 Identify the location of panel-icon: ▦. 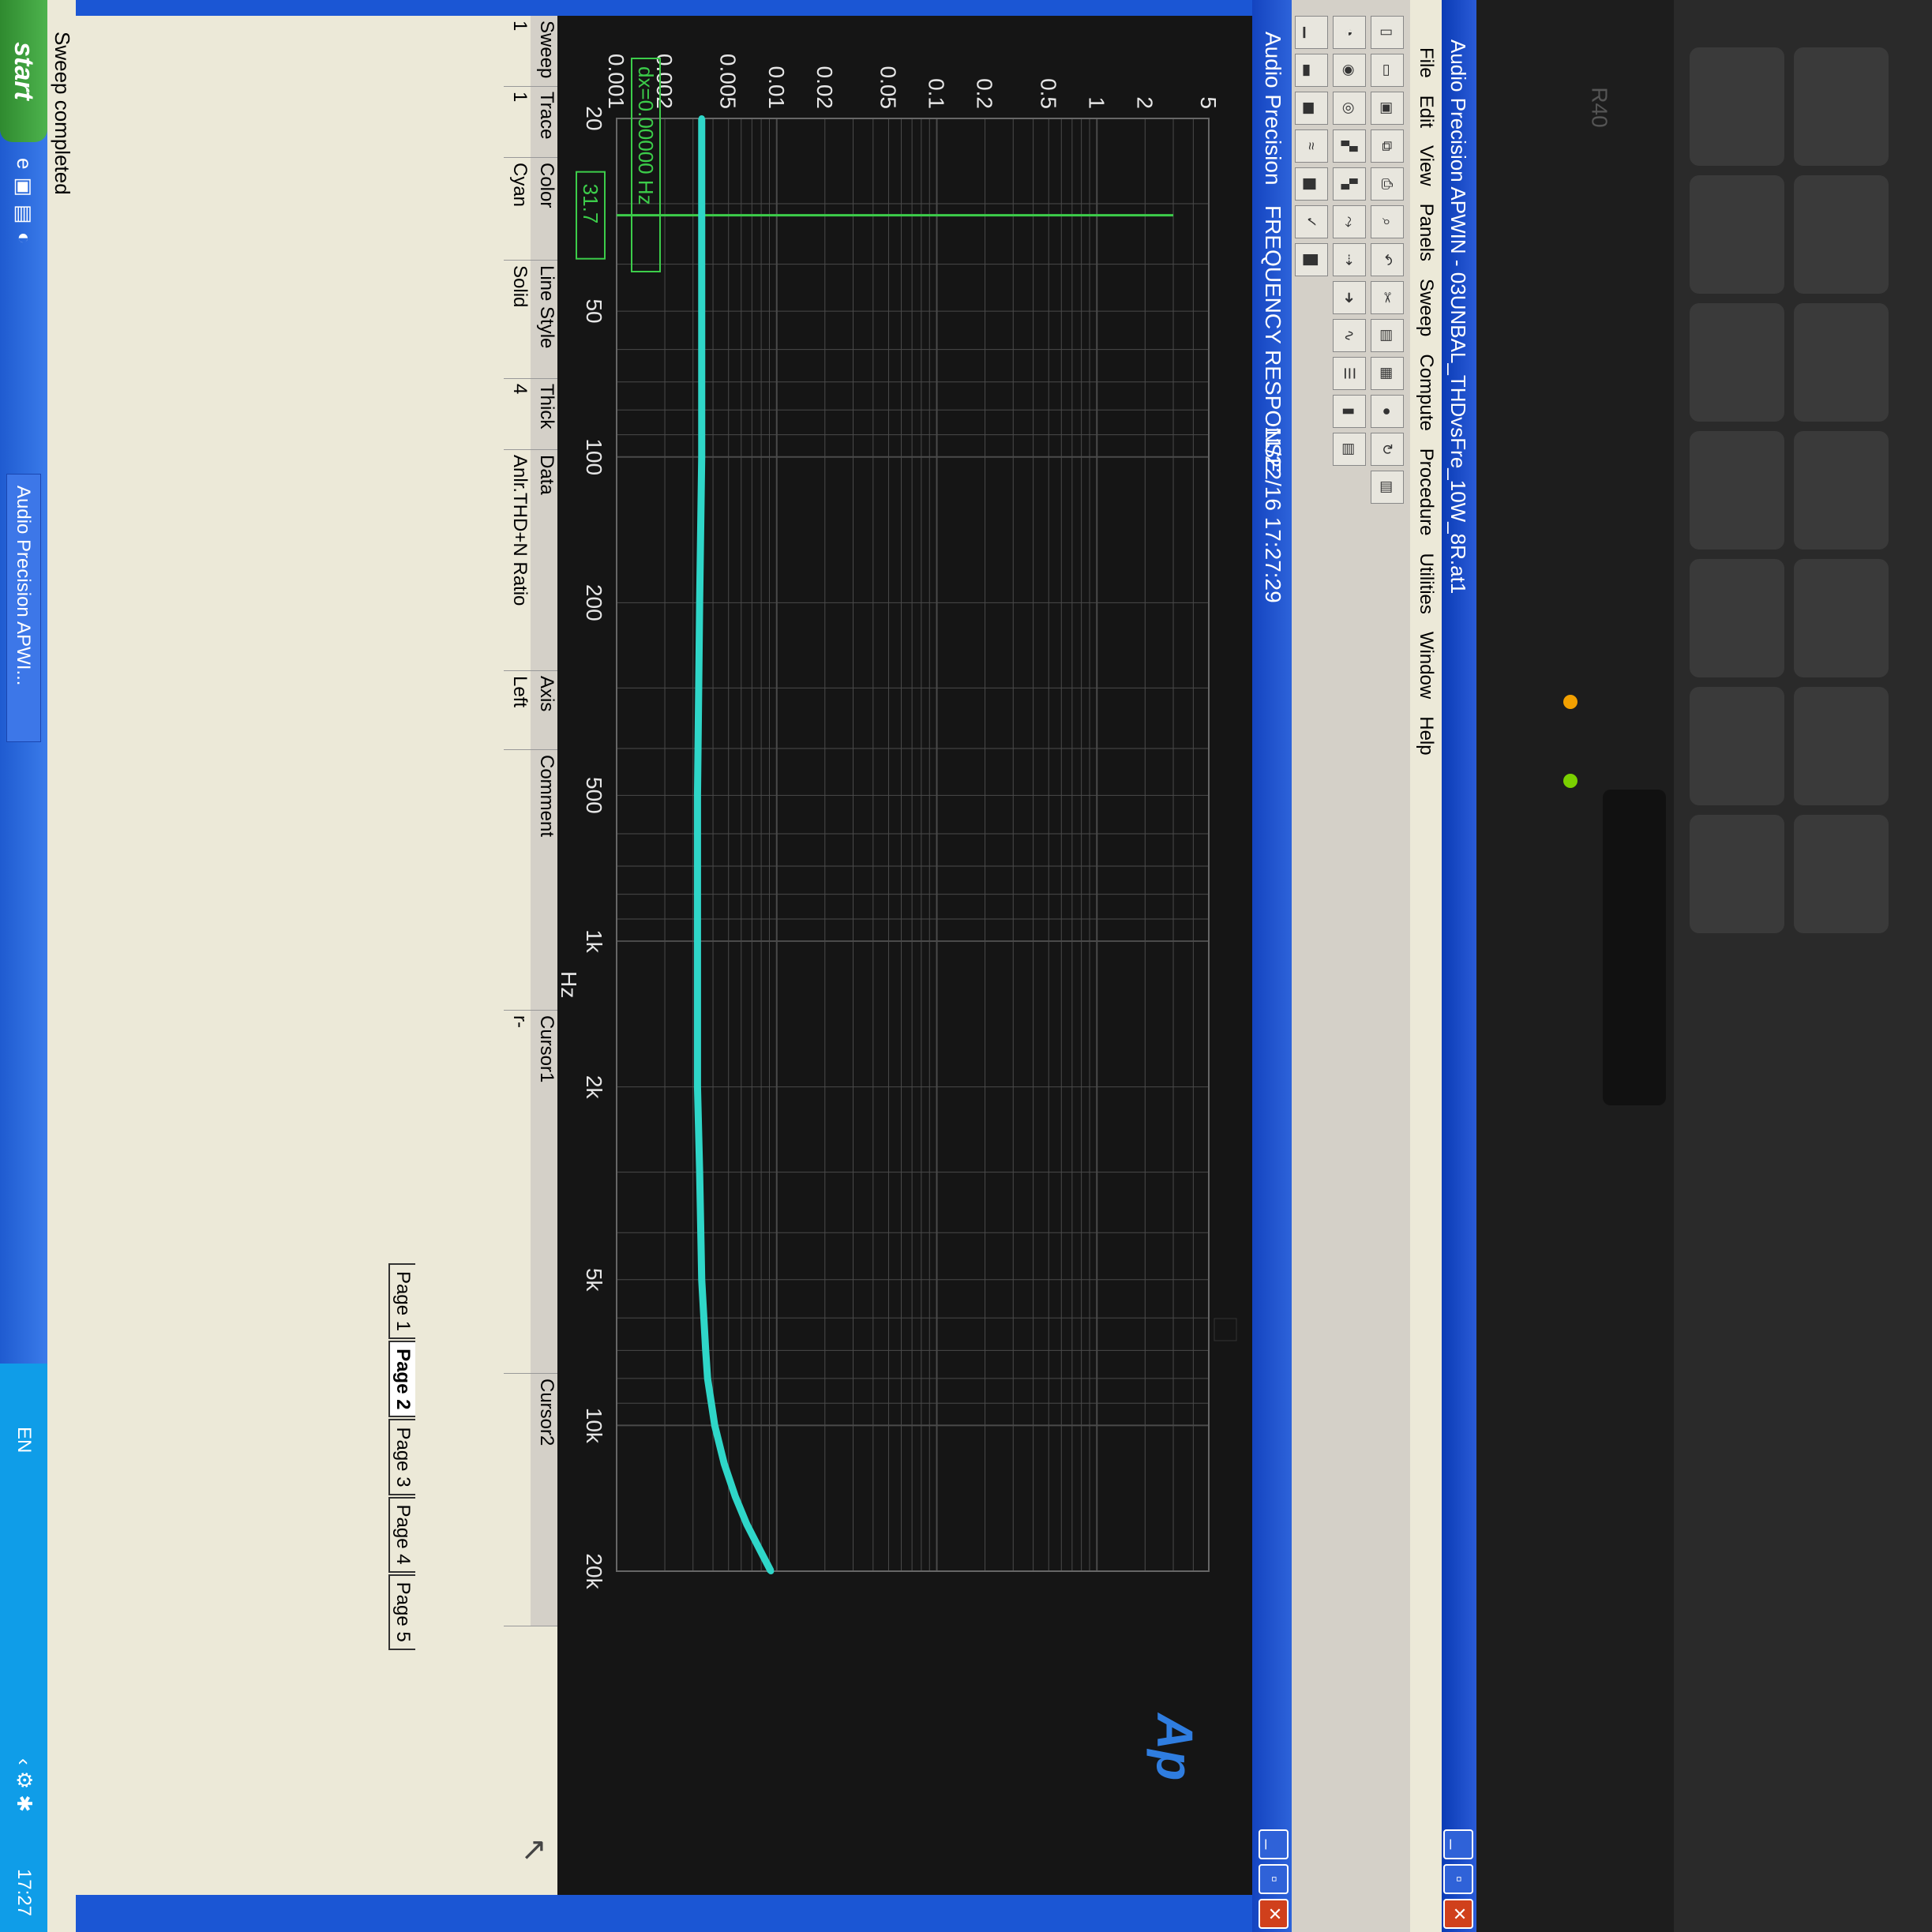
(1388, 373).